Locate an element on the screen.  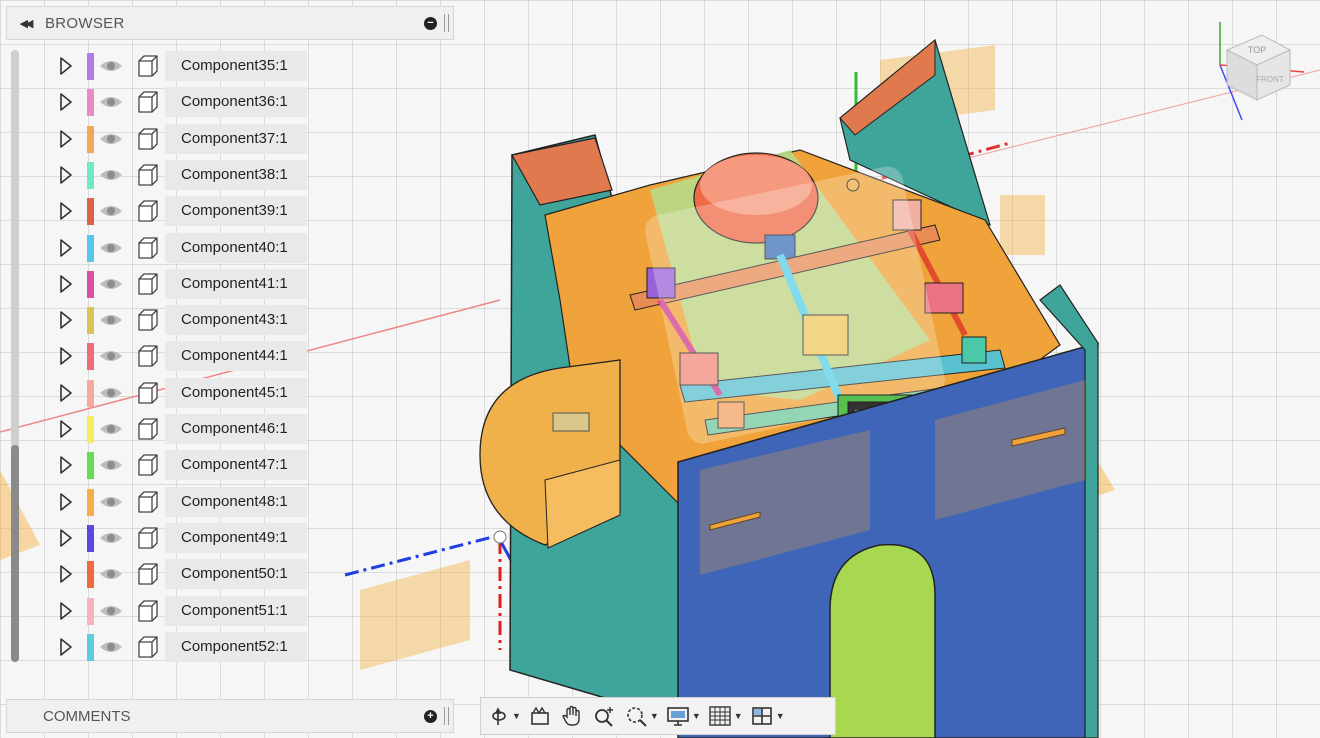
block-teal is located at coordinates (974, 350).